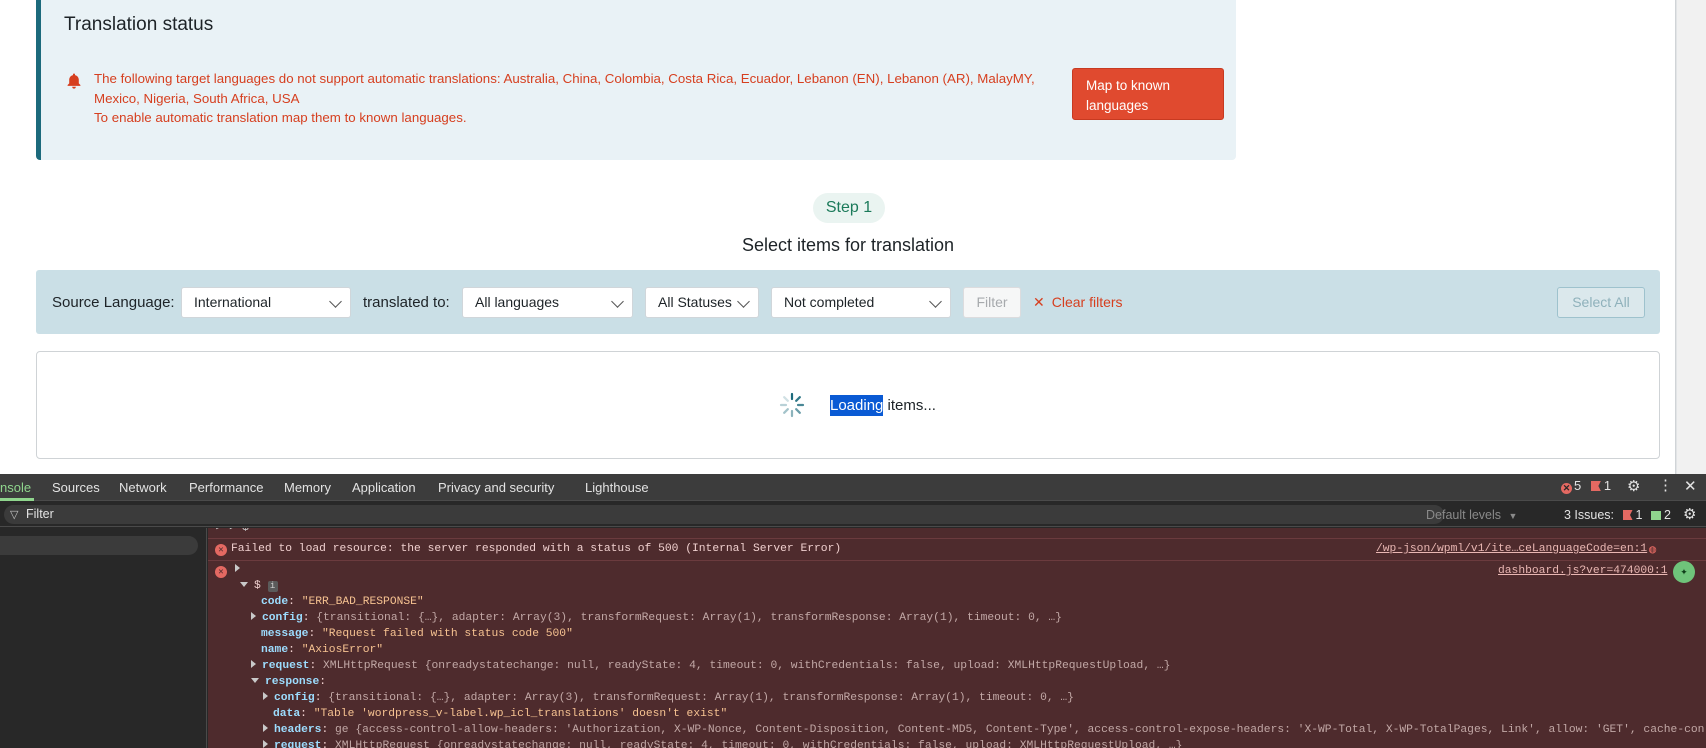 This screenshot has height=748, width=1706. What do you see at coordinates (517, 302) in the screenshot?
I see `target-language-value: All languages` at bounding box center [517, 302].